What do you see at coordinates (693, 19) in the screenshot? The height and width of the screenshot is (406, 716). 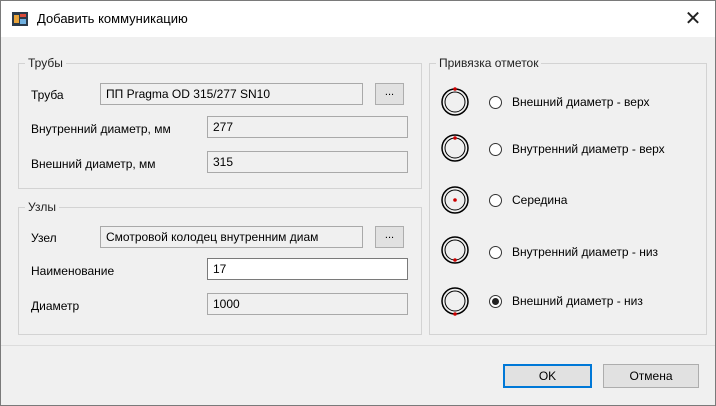 I see `close-icon: ✕` at bounding box center [693, 19].